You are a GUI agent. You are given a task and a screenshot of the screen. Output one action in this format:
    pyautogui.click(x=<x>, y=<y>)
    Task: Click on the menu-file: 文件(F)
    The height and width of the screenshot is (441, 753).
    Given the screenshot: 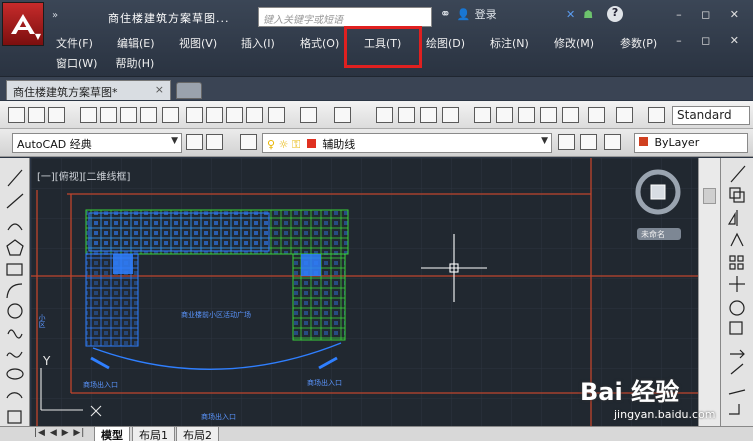 What is the action you would take?
    pyautogui.click(x=86, y=43)
    